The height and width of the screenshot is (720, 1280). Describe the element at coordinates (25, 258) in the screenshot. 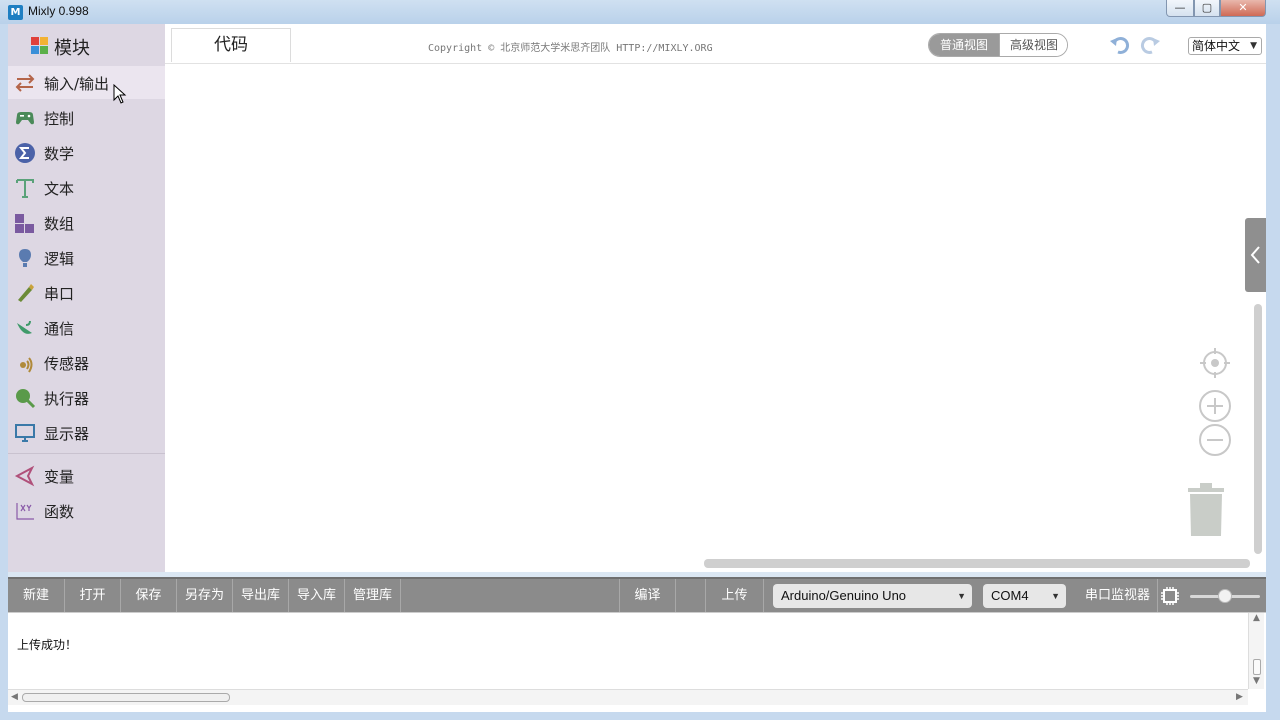

I see `lightbulb-icon` at that location.